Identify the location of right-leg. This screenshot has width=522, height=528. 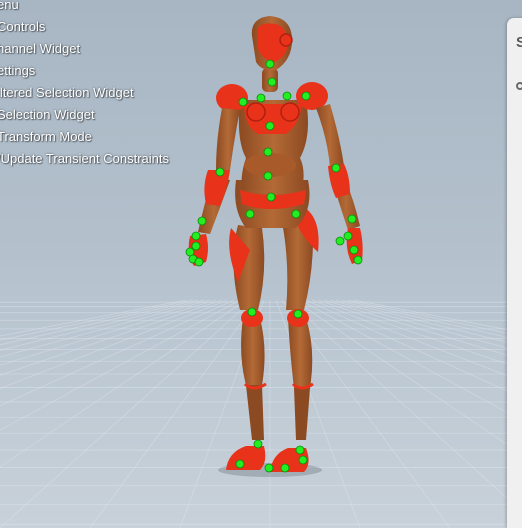
(294, 338).